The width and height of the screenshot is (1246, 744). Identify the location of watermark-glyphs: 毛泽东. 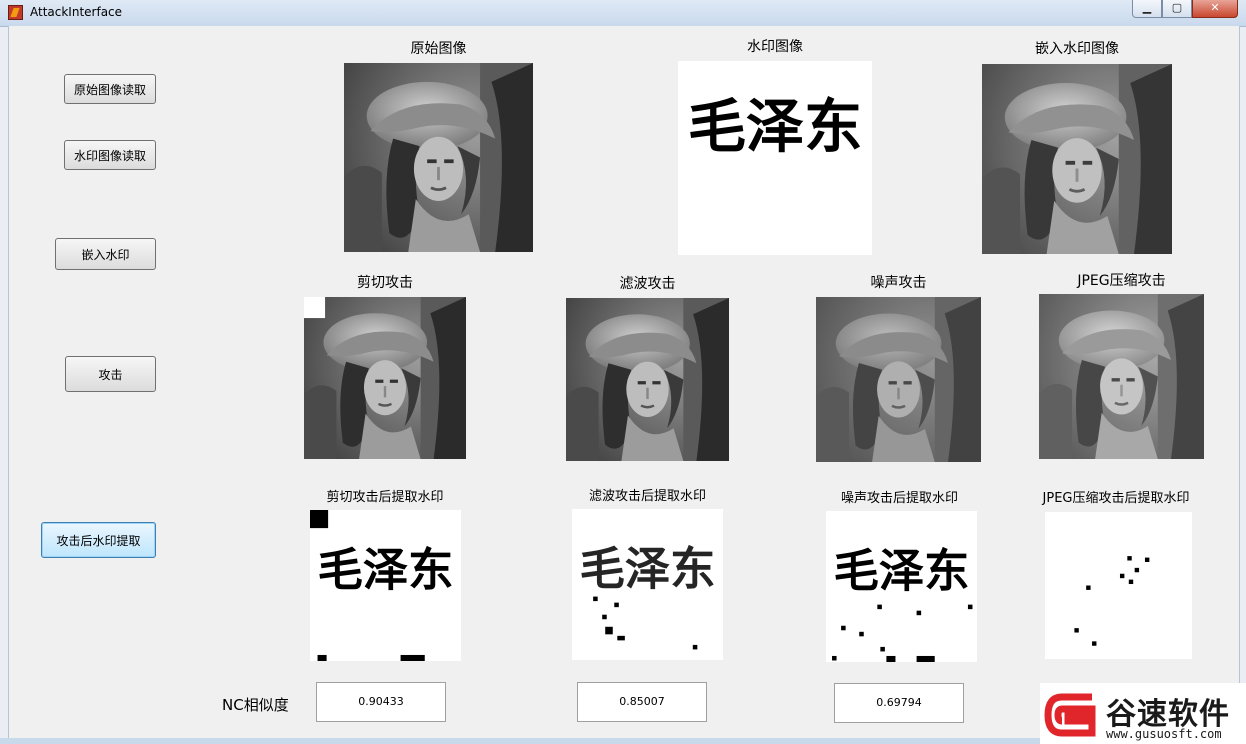
(775, 126).